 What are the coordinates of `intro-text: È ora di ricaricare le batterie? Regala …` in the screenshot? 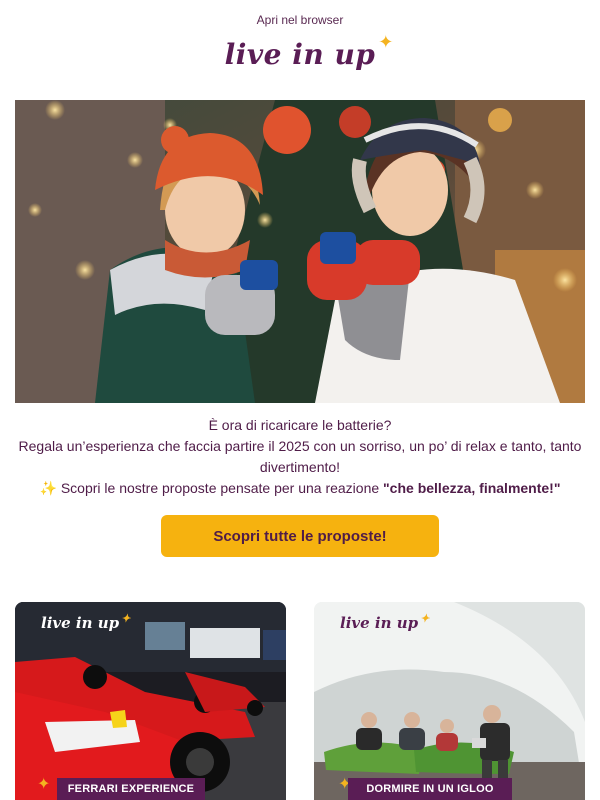 It's located at (300, 457).